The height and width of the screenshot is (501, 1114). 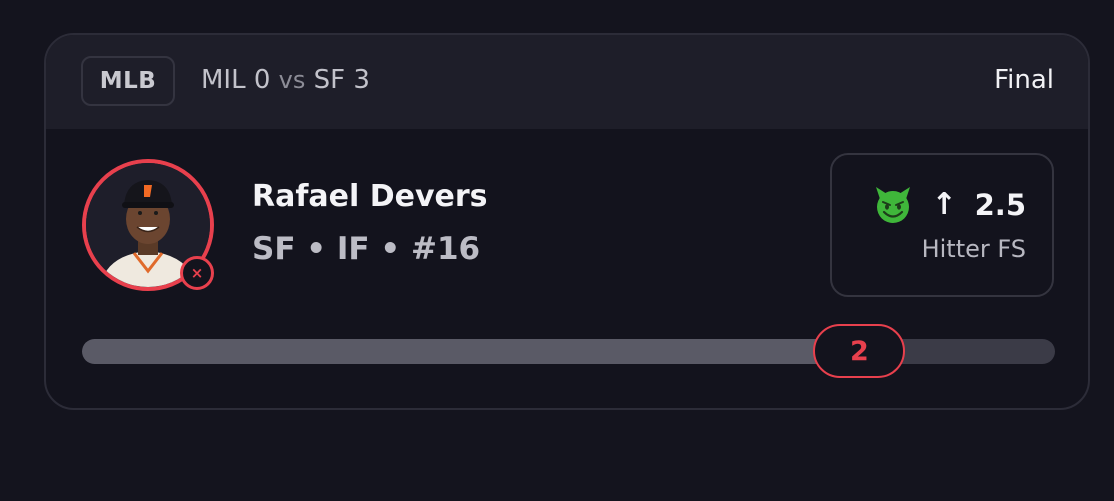 I want to click on home-team: SF, so click(x=329, y=80).